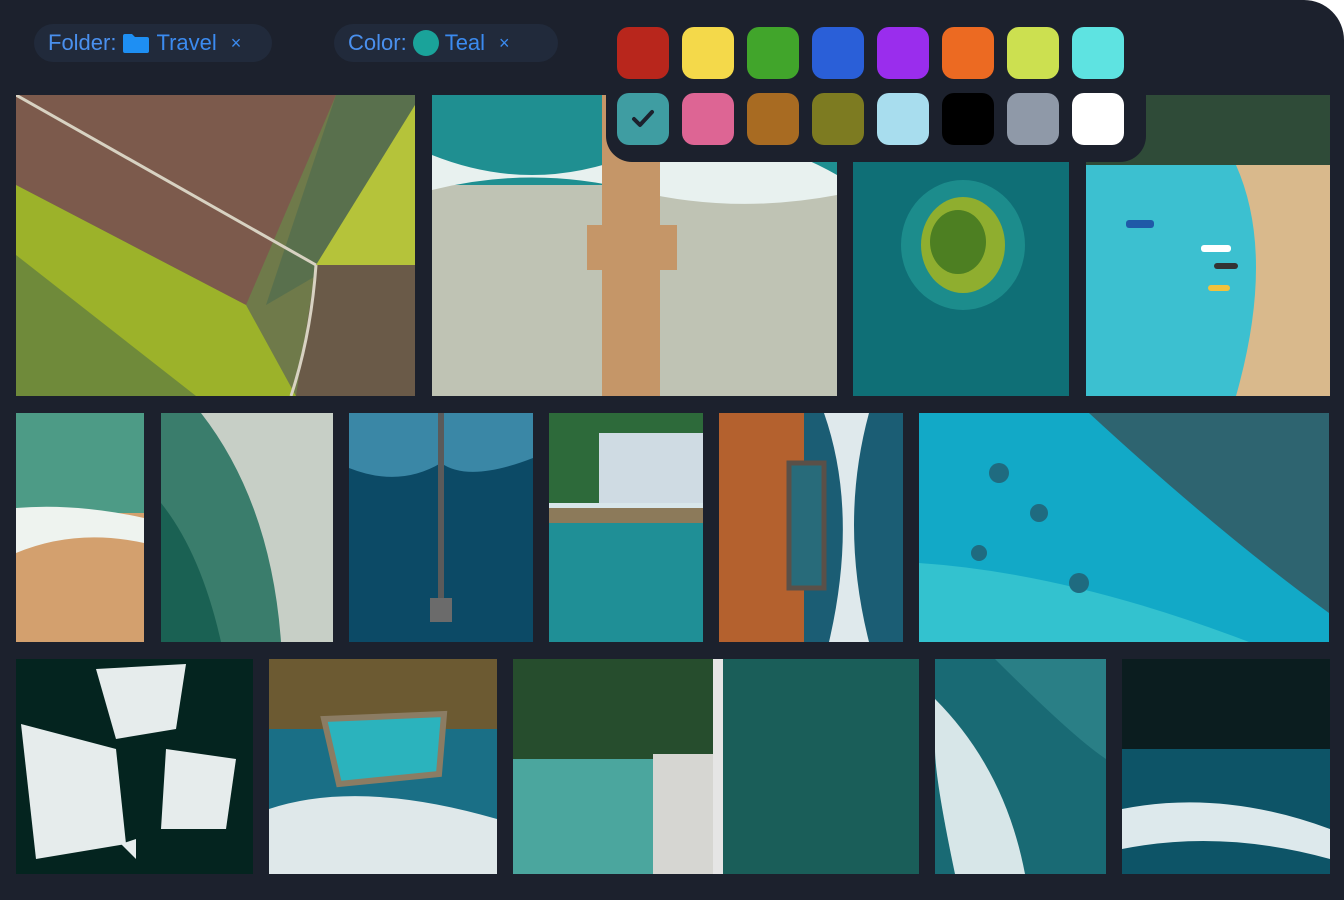 Image resolution: width=1344 pixels, height=900 pixels. Describe the element at coordinates (716, 766) in the screenshot. I see `photo-tile-dam` at that location.